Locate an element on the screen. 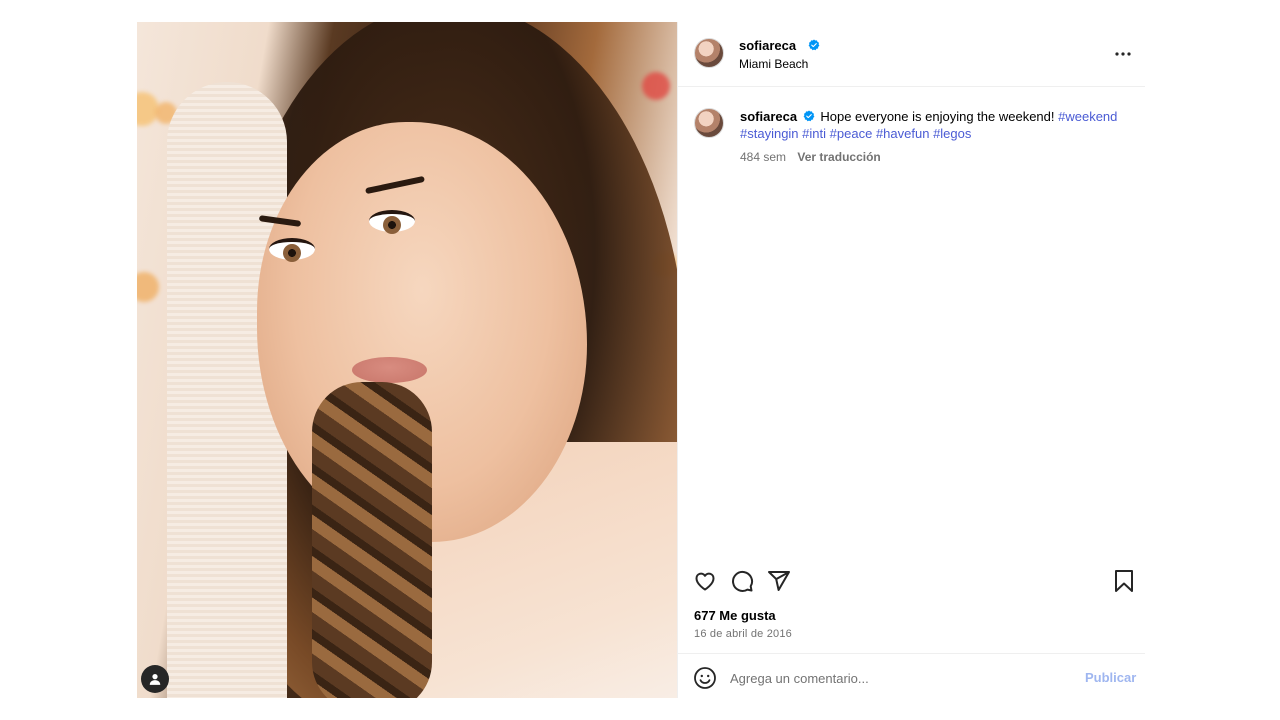 The image size is (1280, 720). hashtag-link: #weekend is located at coordinates (1087, 116).